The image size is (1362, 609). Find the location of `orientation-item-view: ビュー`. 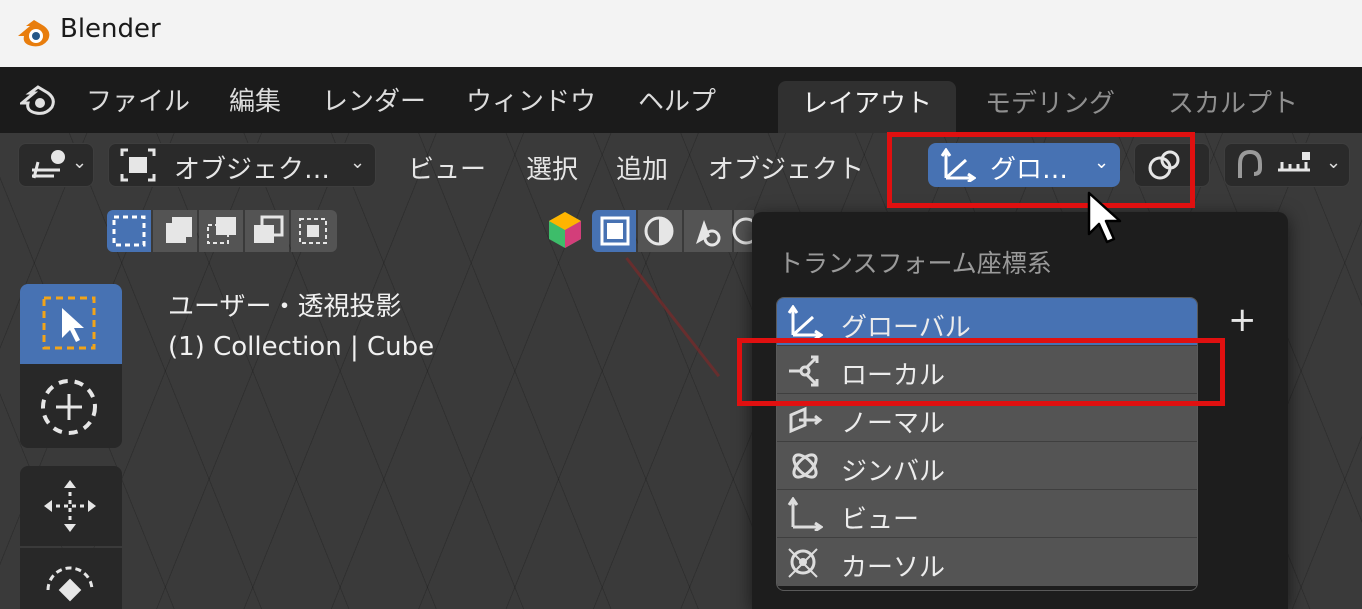

orientation-item-view: ビュー is located at coordinates (987, 514).